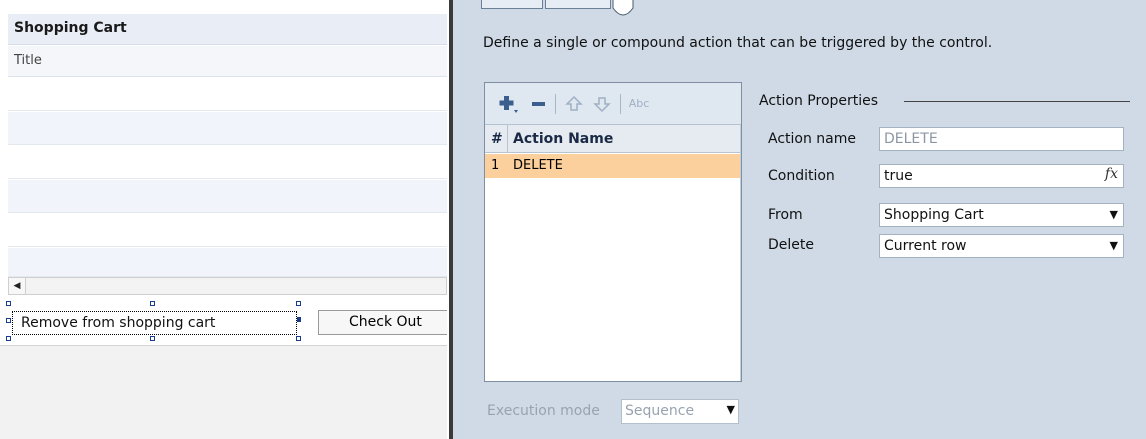  What do you see at coordinates (578, 4) in the screenshot?
I see `tab-events` at bounding box center [578, 4].